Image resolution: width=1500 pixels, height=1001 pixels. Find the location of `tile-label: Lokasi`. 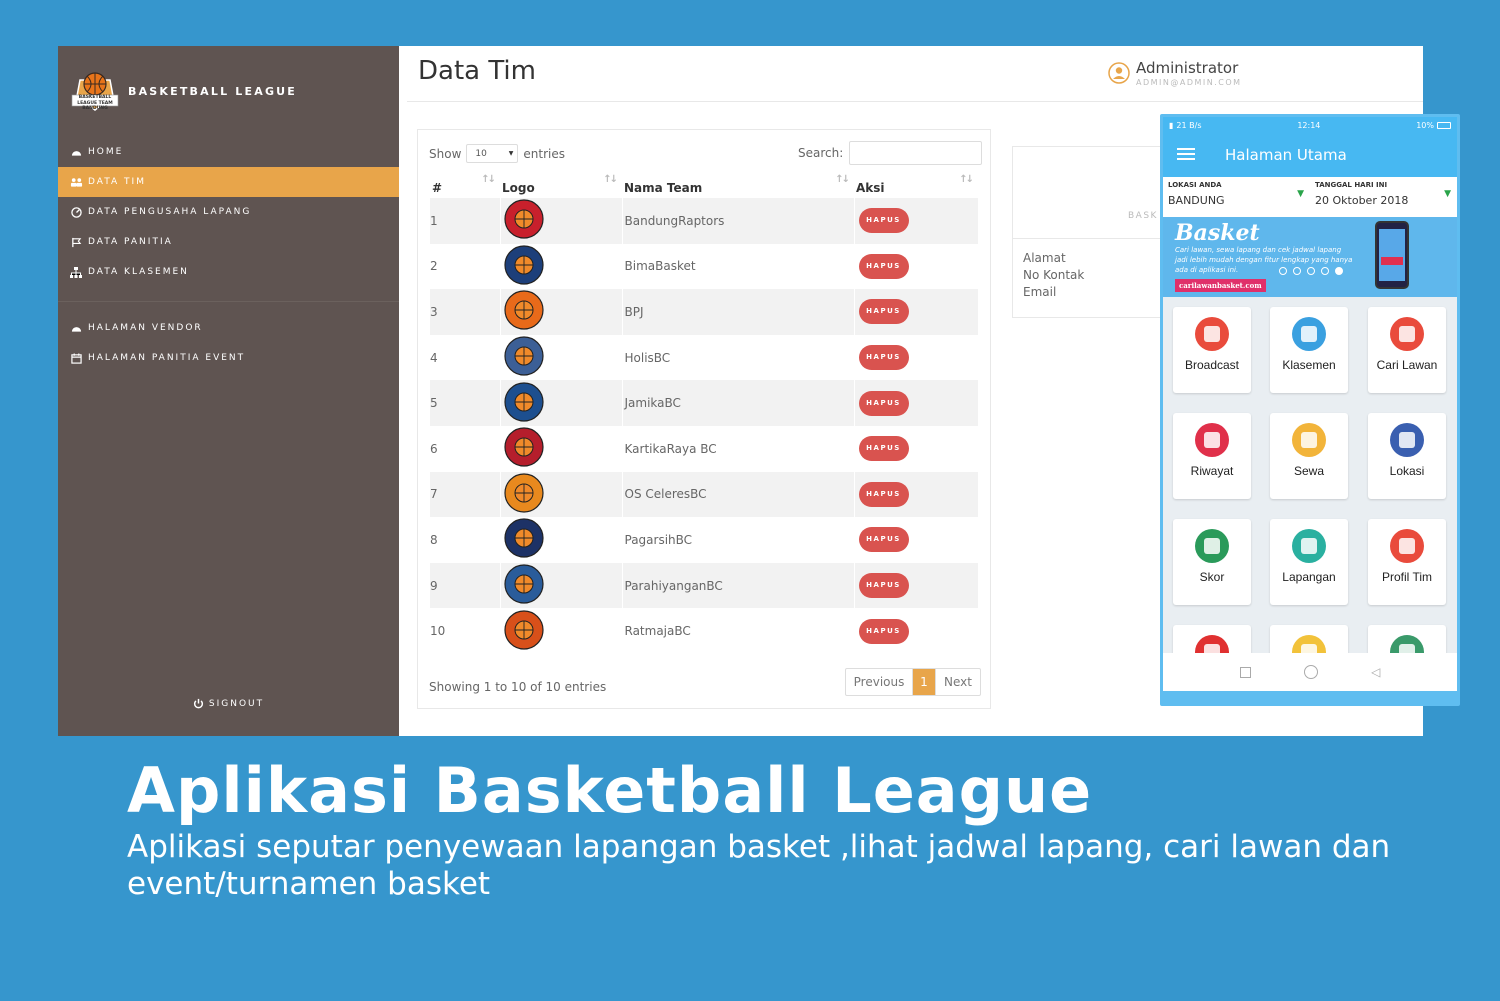

tile-label: Lokasi is located at coordinates (1407, 471).